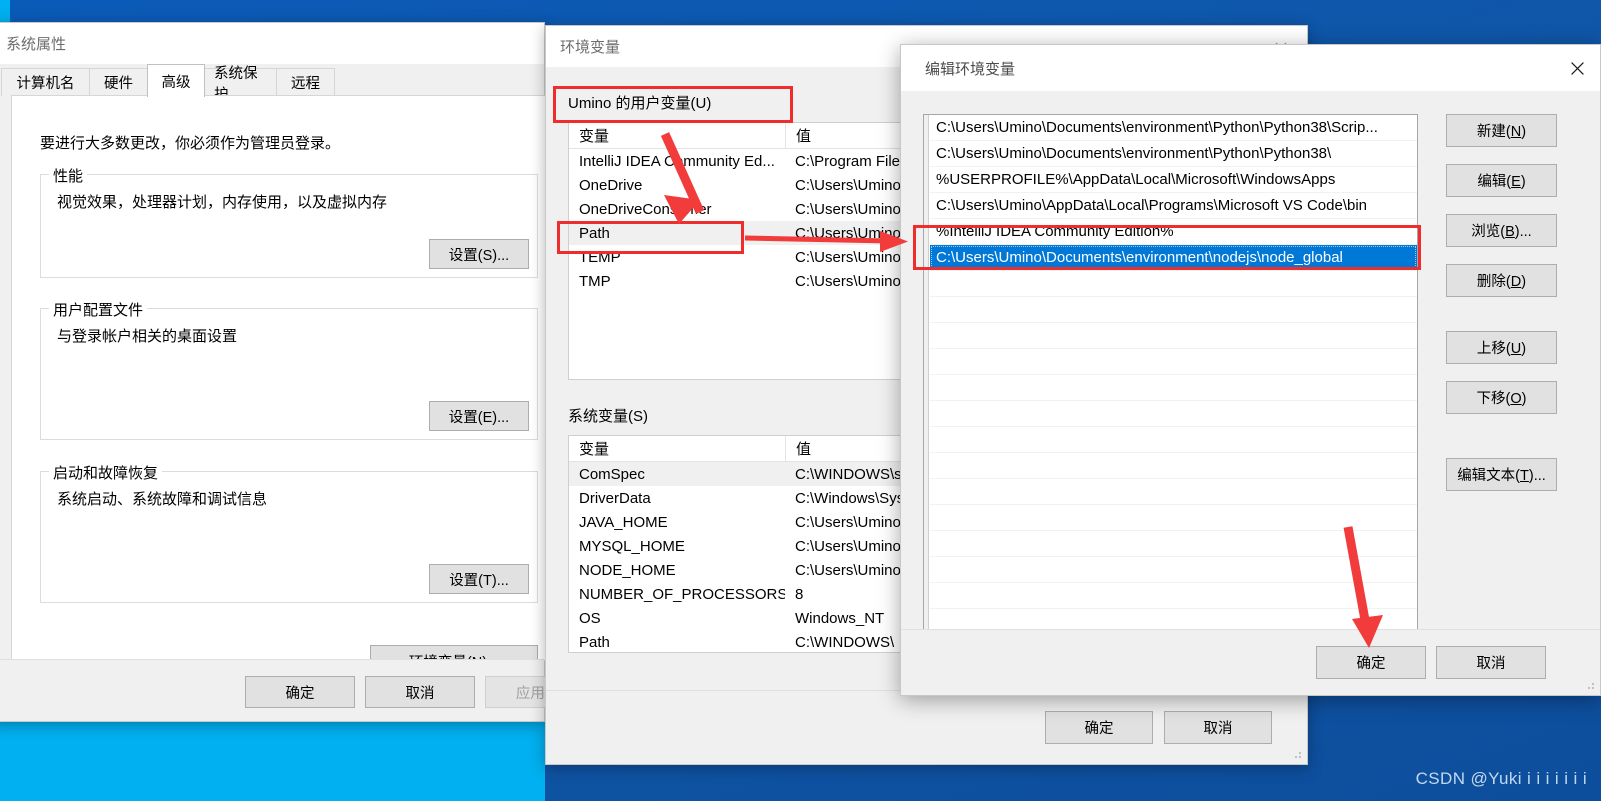  Describe the element at coordinates (1250, 662) in the screenshot. I see `edit-env-footer: 确定 取消` at that location.